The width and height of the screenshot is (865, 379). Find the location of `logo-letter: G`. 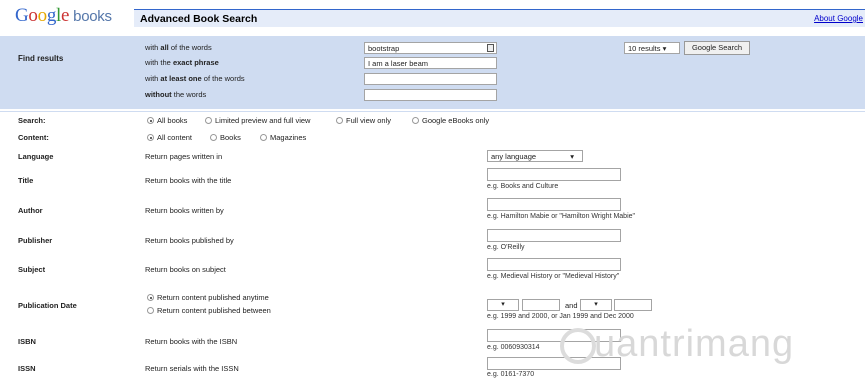

logo-letter: G is located at coordinates (22, 15).